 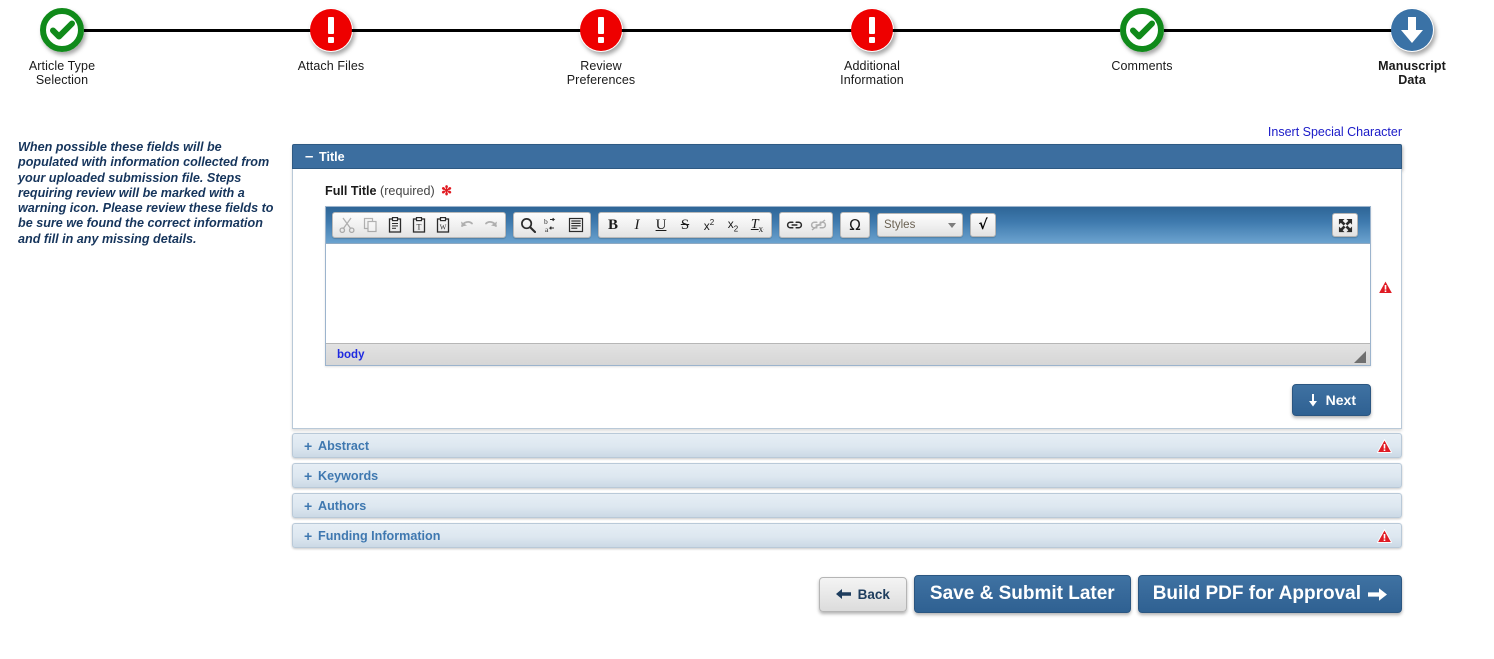 I want to click on find-icon, so click(x=528, y=225).